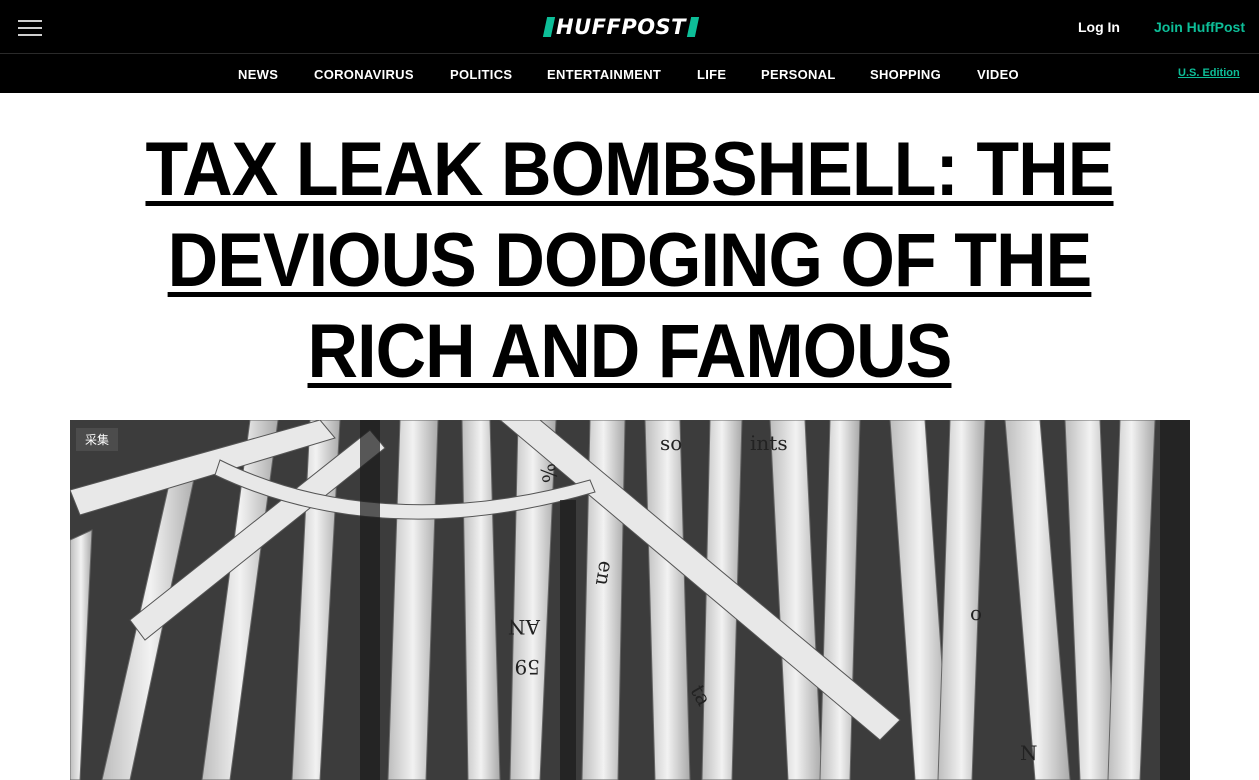 Image resolution: width=1259 pixels, height=780 pixels. Describe the element at coordinates (97, 439) in the screenshot. I see `image-badge: 采集` at that location.